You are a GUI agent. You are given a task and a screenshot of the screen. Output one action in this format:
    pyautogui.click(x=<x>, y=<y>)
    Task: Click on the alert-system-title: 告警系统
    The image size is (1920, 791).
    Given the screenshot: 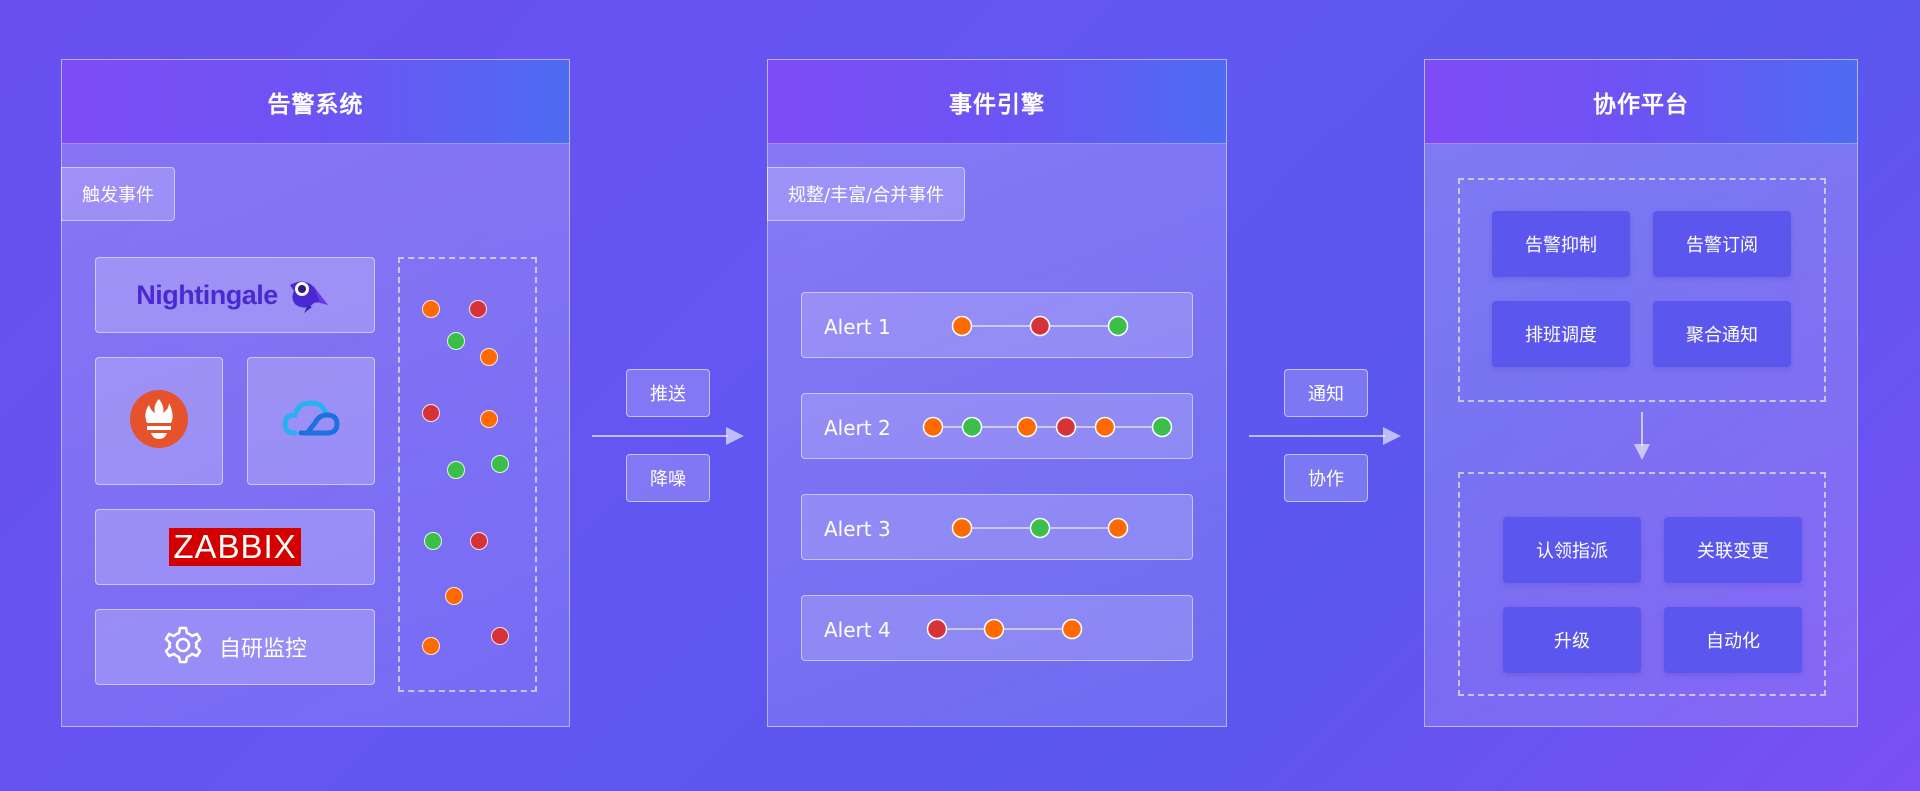 What is the action you would take?
    pyautogui.click(x=315, y=102)
    